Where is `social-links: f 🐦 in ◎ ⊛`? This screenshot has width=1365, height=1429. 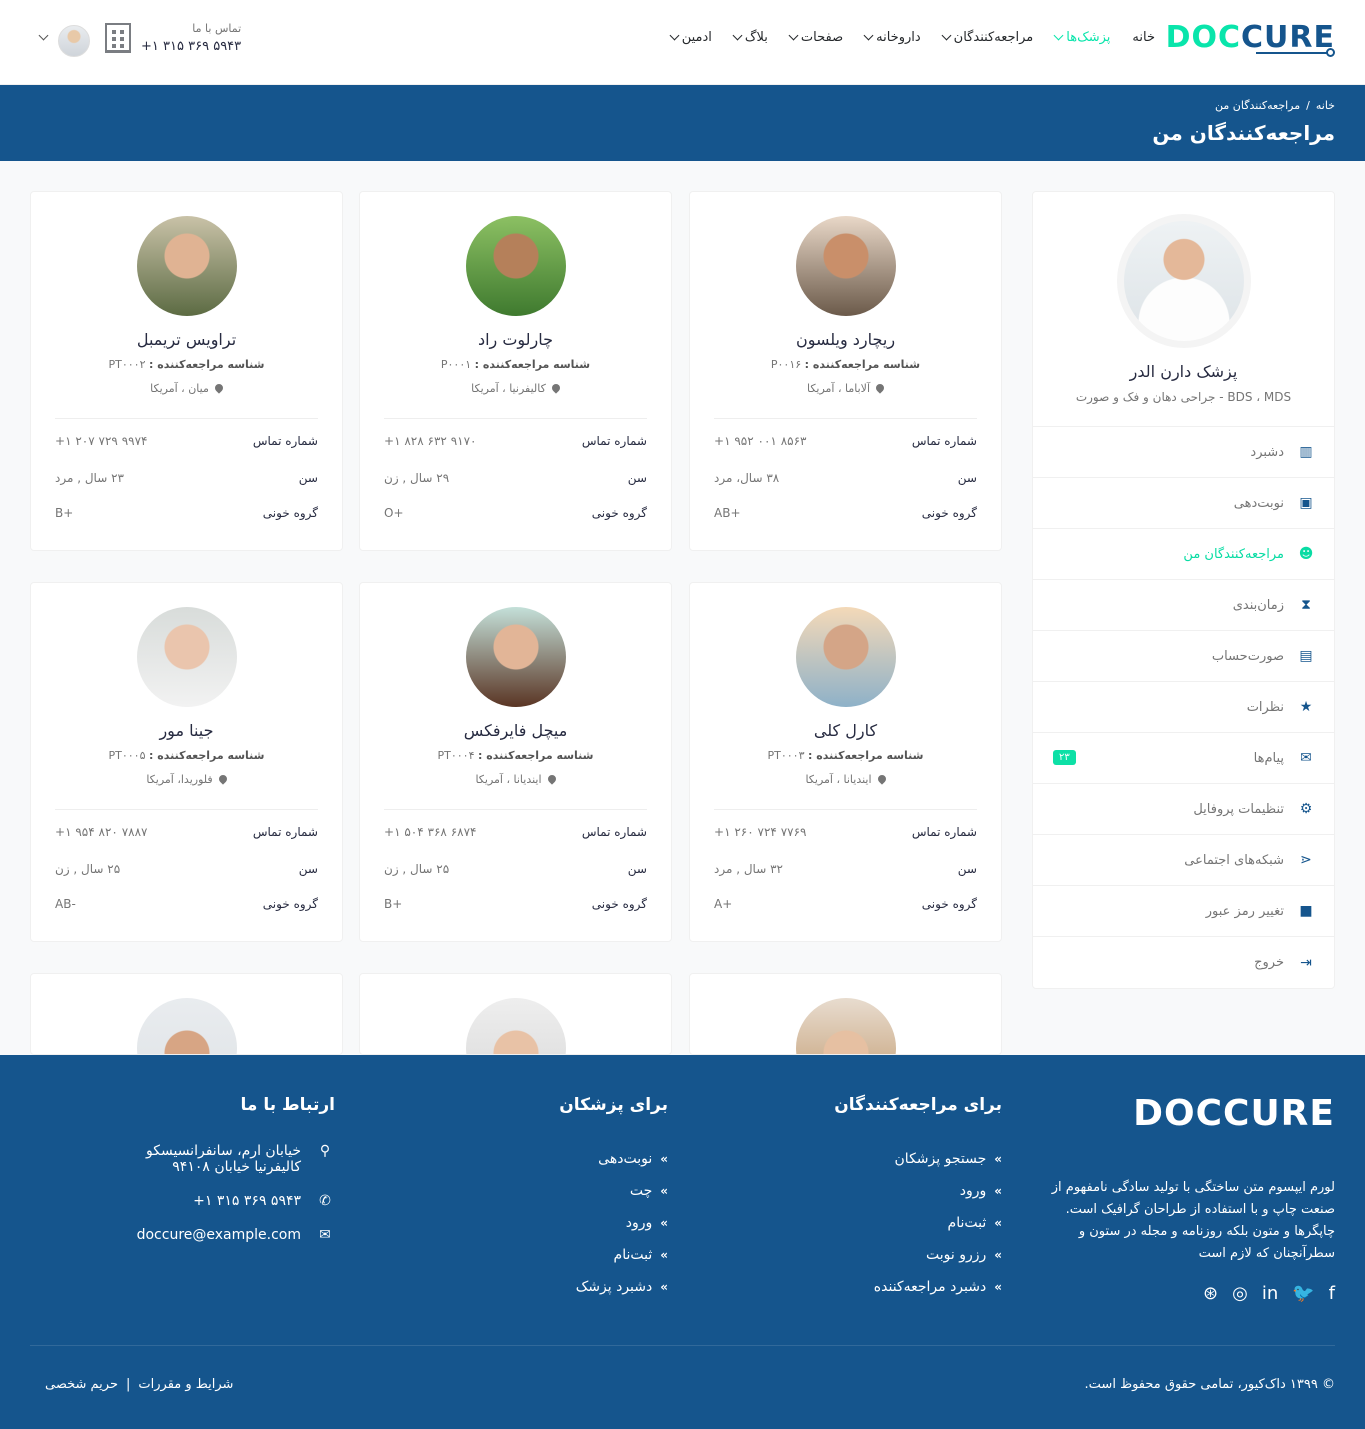
social-links: f 🐦 in ◎ ⊛ is located at coordinates (1269, 1293).